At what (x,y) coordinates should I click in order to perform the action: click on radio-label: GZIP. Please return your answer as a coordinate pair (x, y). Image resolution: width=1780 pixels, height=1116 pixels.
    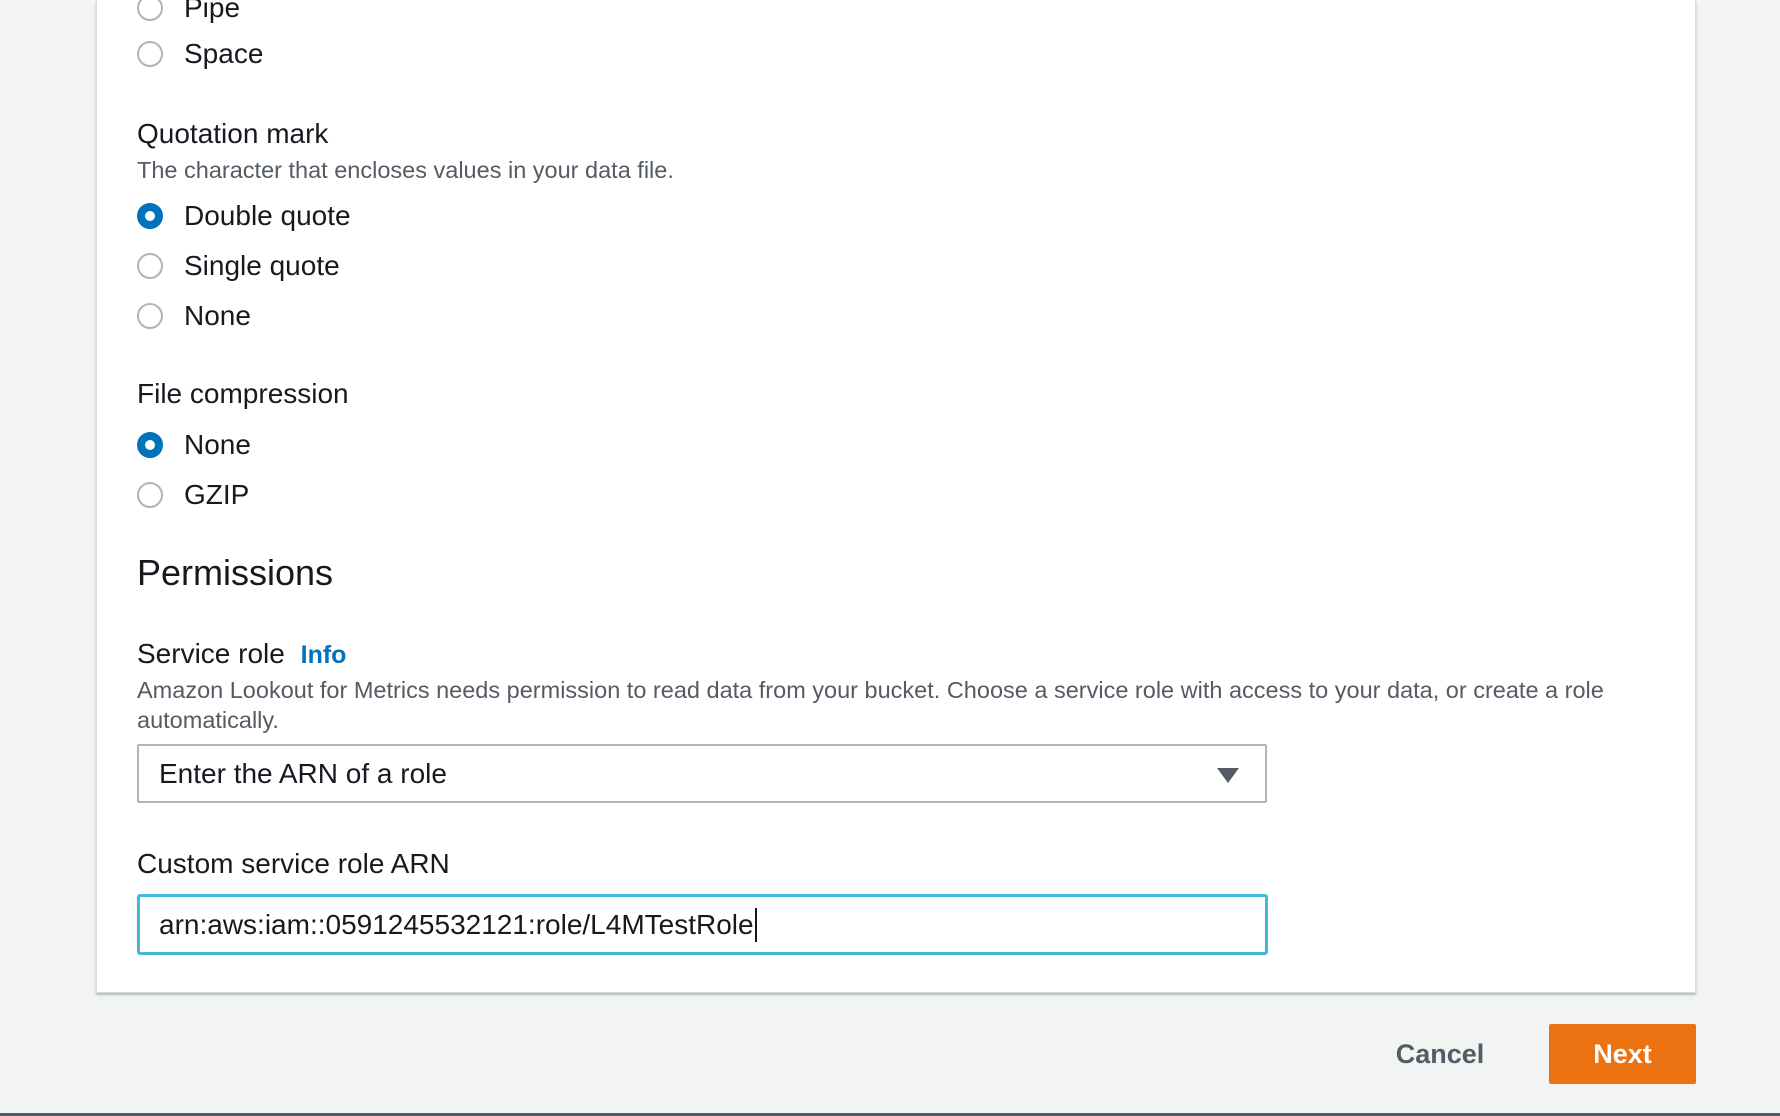
    Looking at the image, I should click on (217, 494).